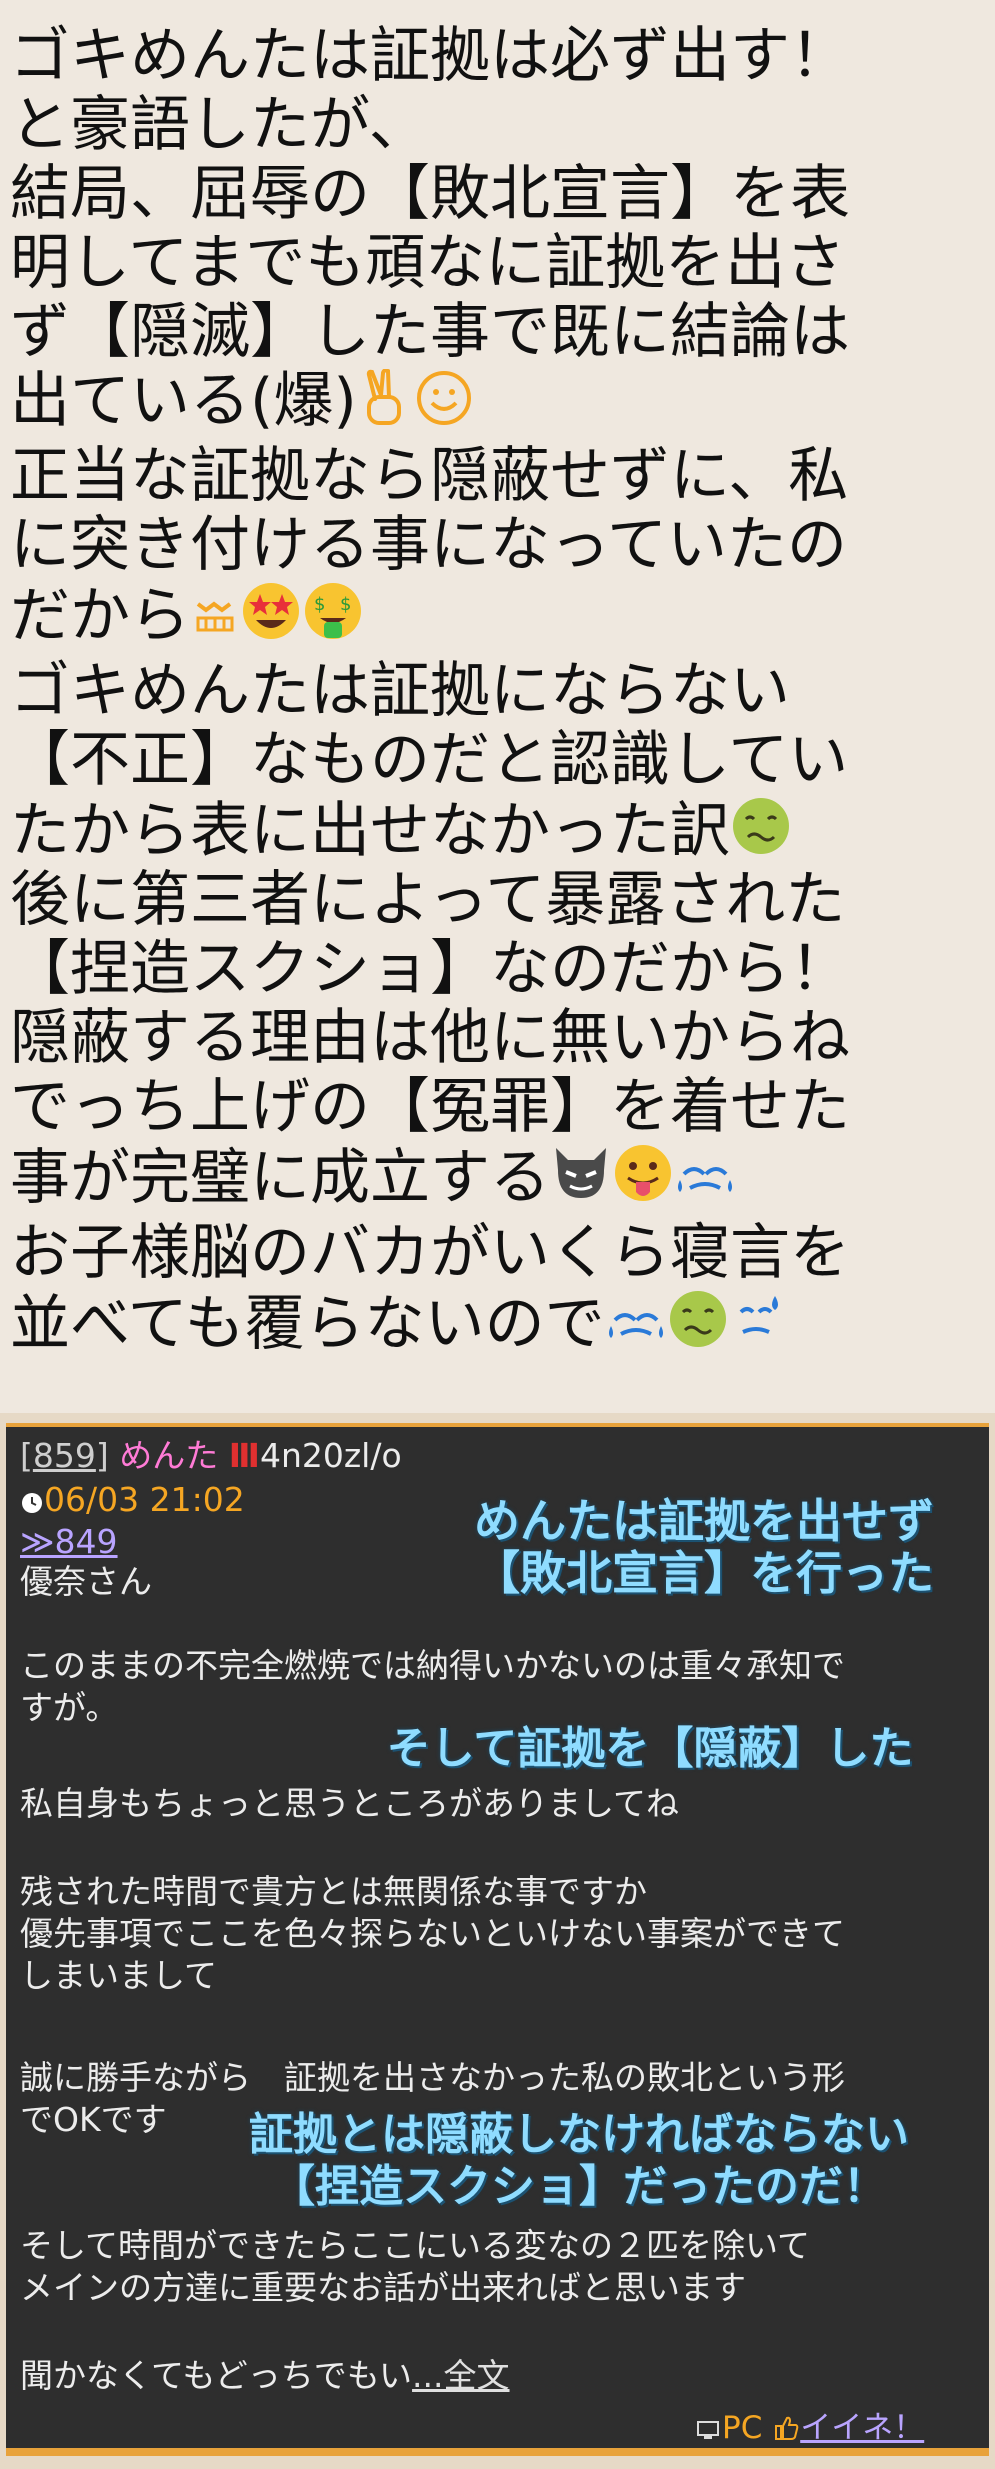  Describe the element at coordinates (704, 1573) in the screenshot. I see `annotation-line: 【敗北宣言】を行った` at that location.